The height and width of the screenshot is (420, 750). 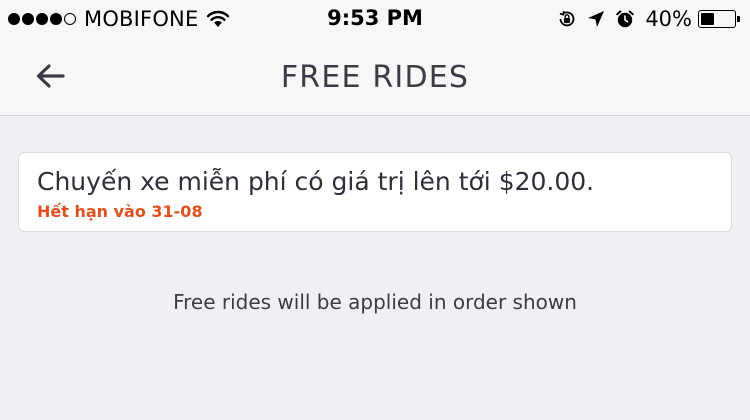 I want to click on alarm-icon, so click(x=625, y=19).